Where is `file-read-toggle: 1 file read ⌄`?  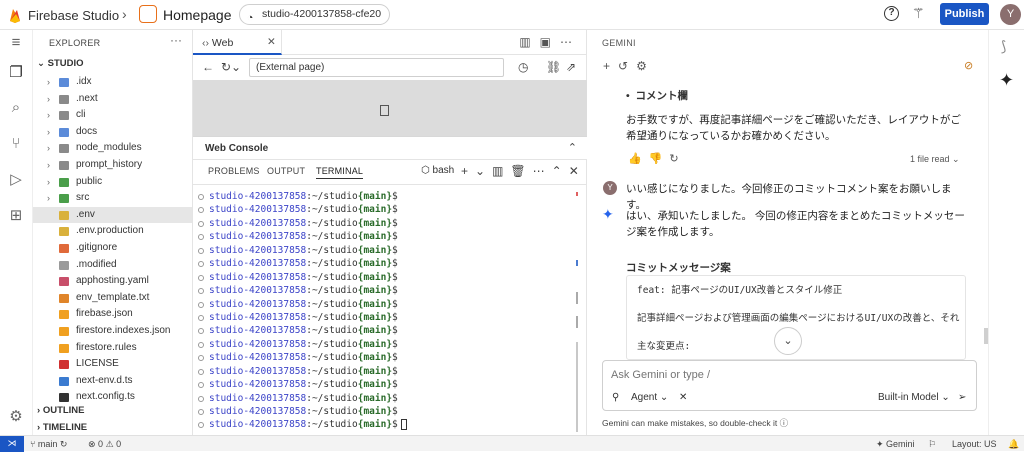 file-read-toggle: 1 file read ⌄ is located at coordinates (935, 159).